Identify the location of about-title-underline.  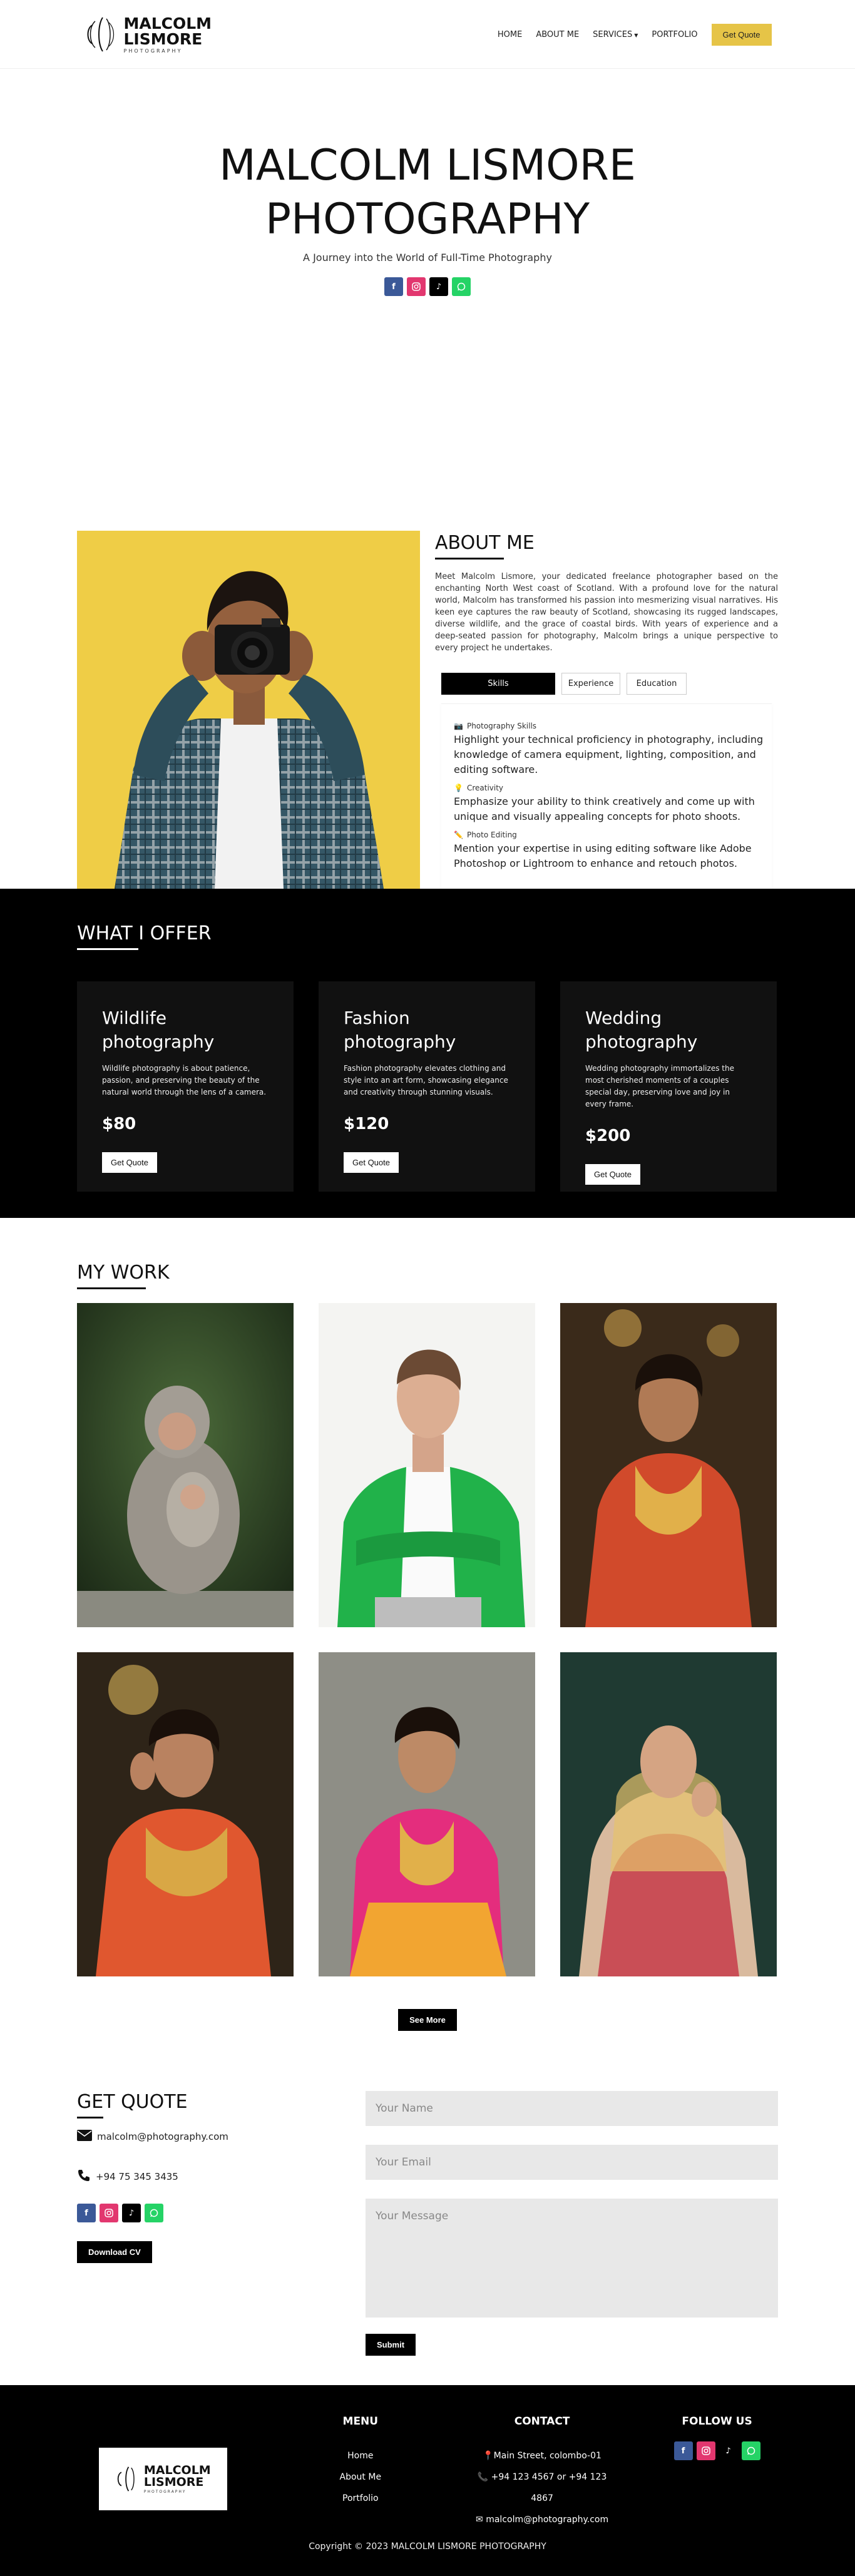
(469, 559).